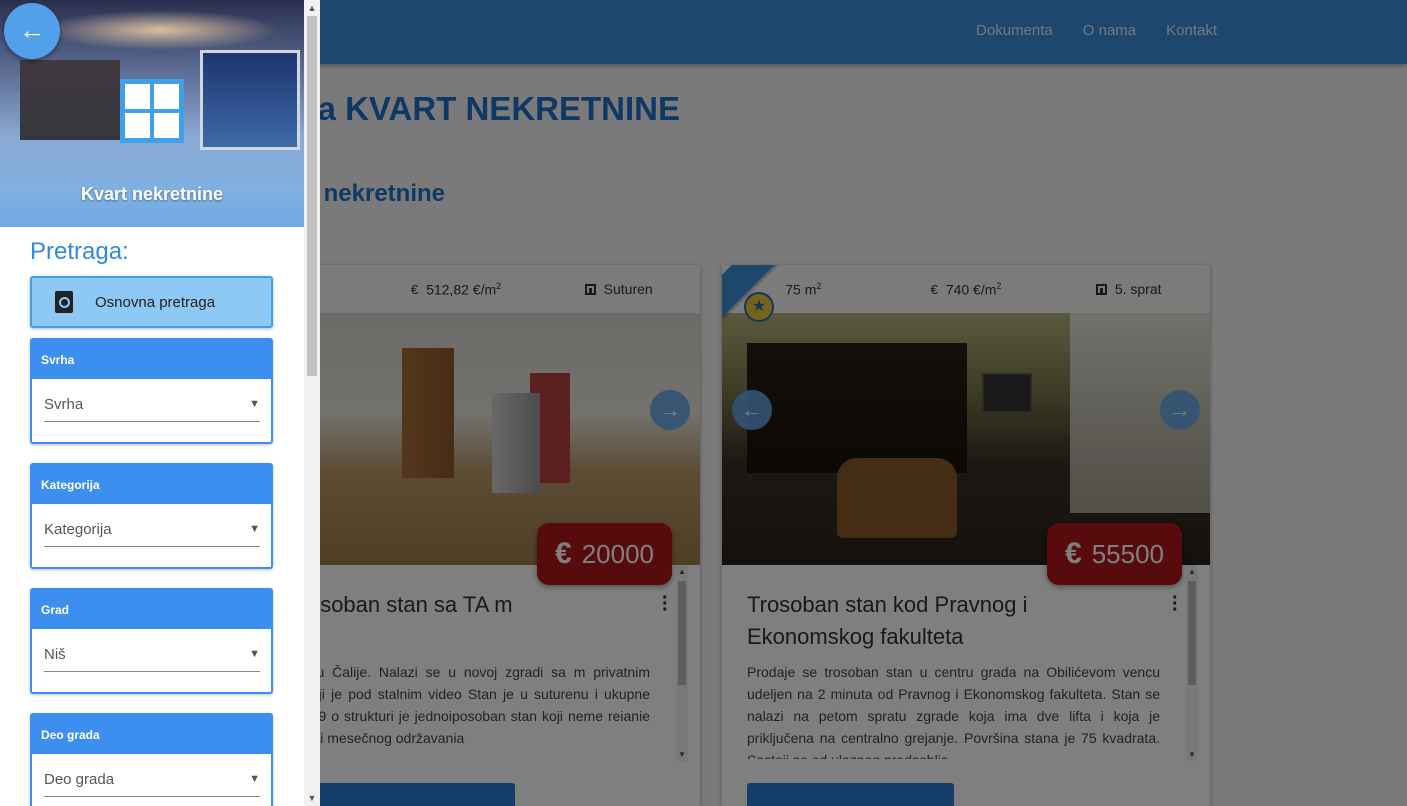  Describe the element at coordinates (152, 111) in the screenshot. I see `logo-grid-icon` at that location.